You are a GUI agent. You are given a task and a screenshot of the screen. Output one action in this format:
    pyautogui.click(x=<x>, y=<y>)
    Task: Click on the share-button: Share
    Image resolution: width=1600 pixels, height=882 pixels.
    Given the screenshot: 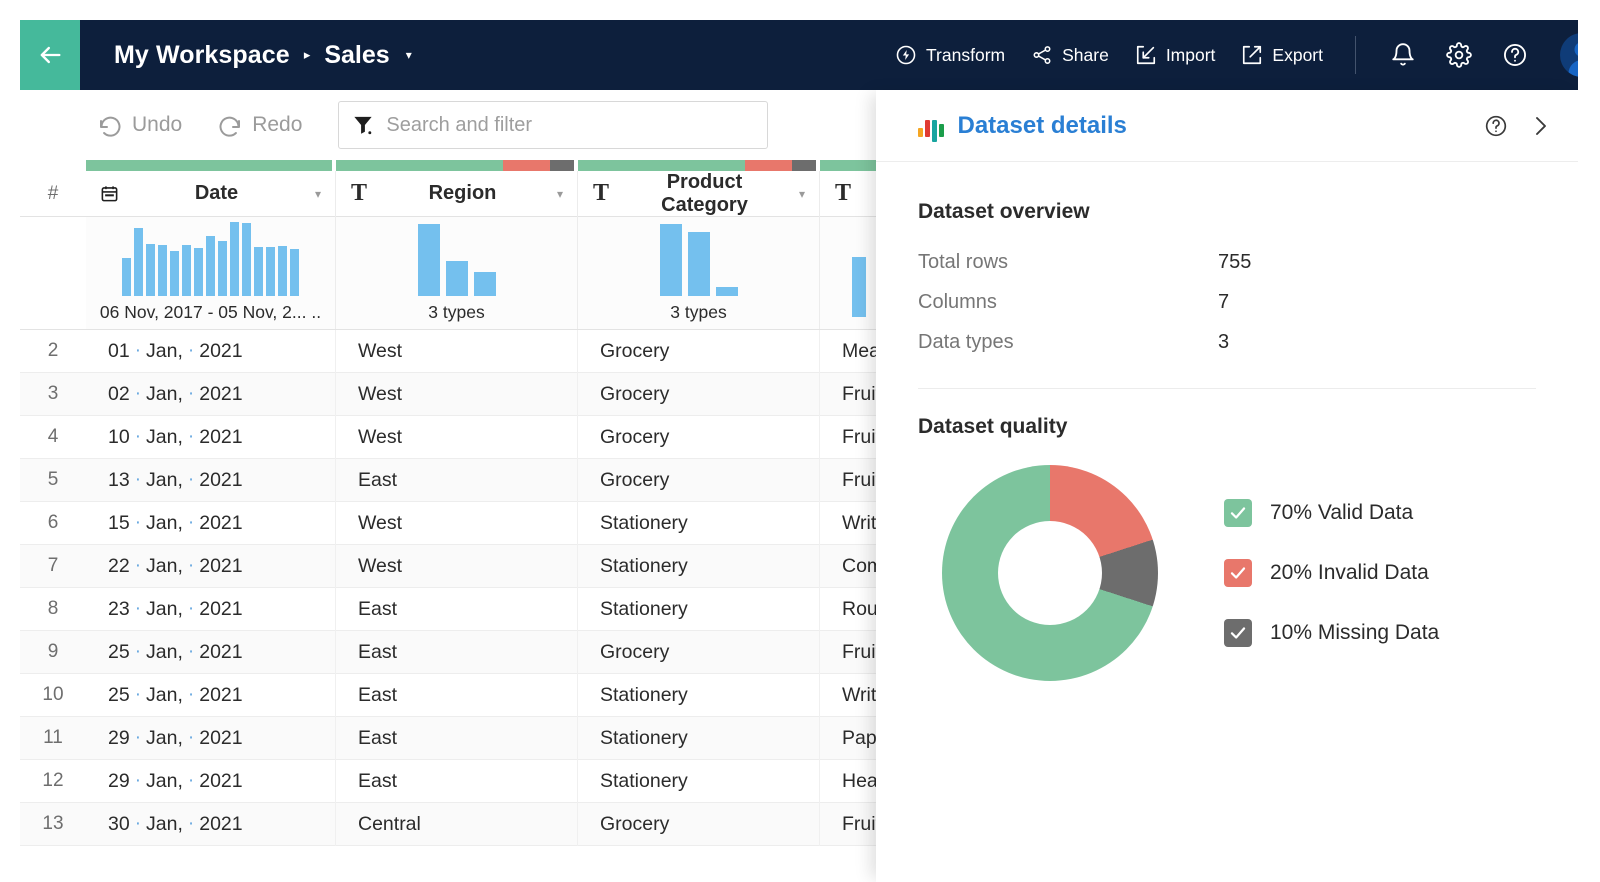 What is the action you would take?
    pyautogui.click(x=1070, y=55)
    